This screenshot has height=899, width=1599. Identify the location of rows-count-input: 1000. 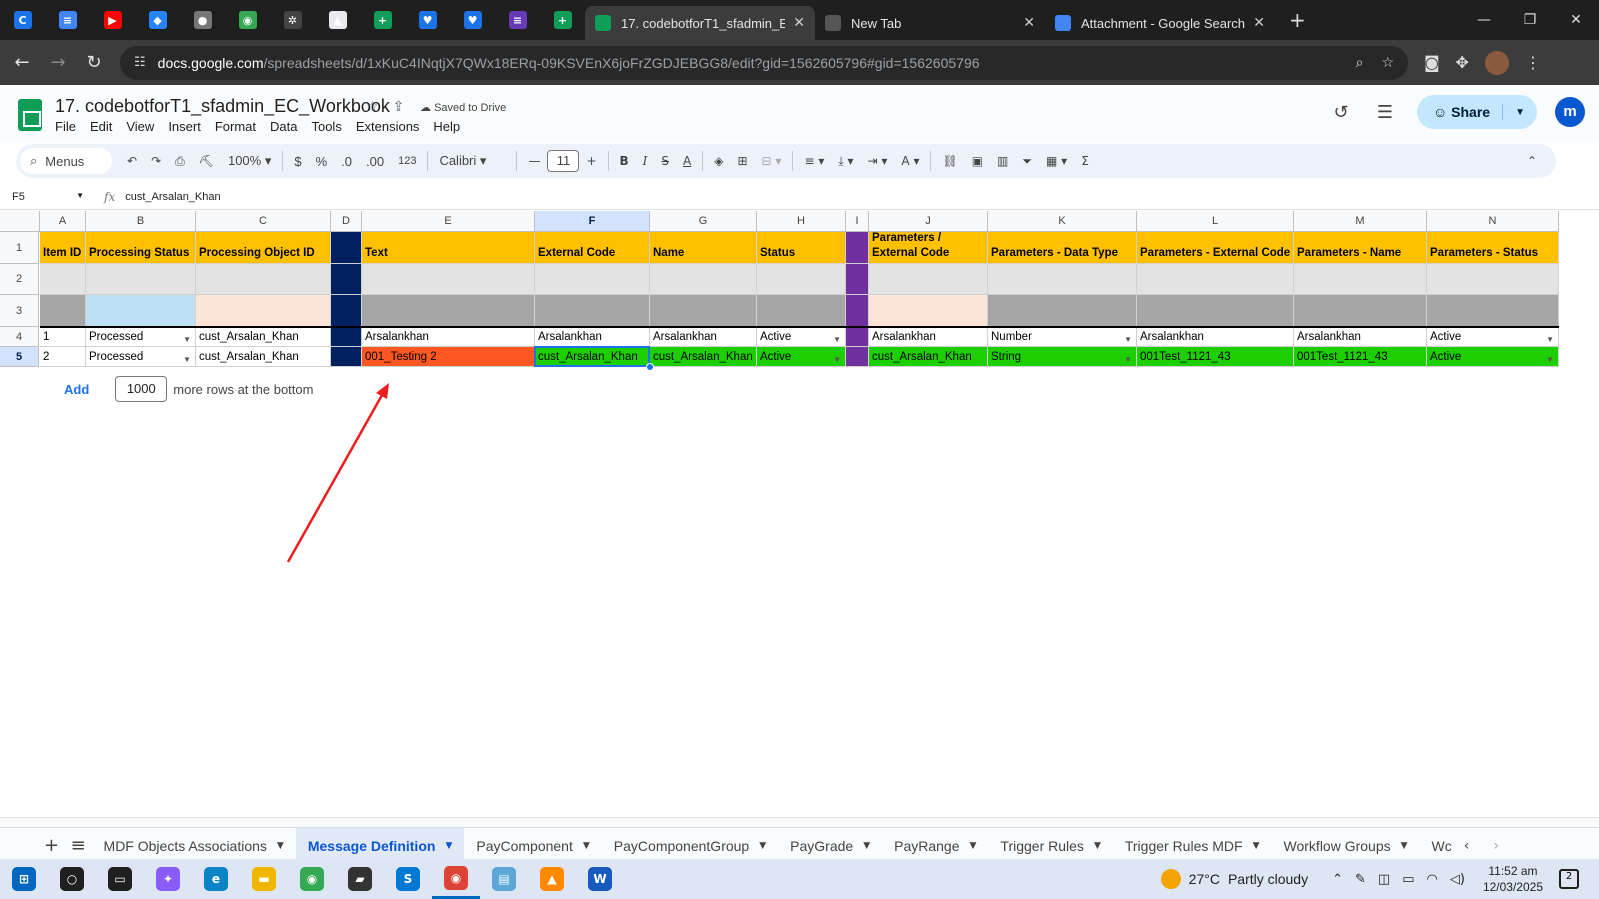
(141, 389).